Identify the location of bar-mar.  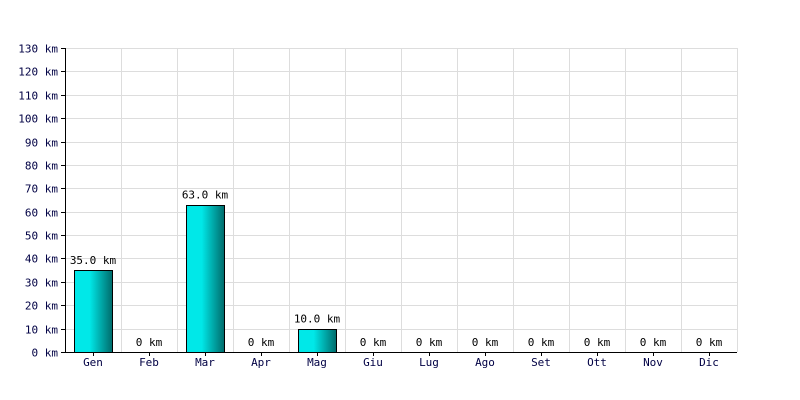
(205, 279).